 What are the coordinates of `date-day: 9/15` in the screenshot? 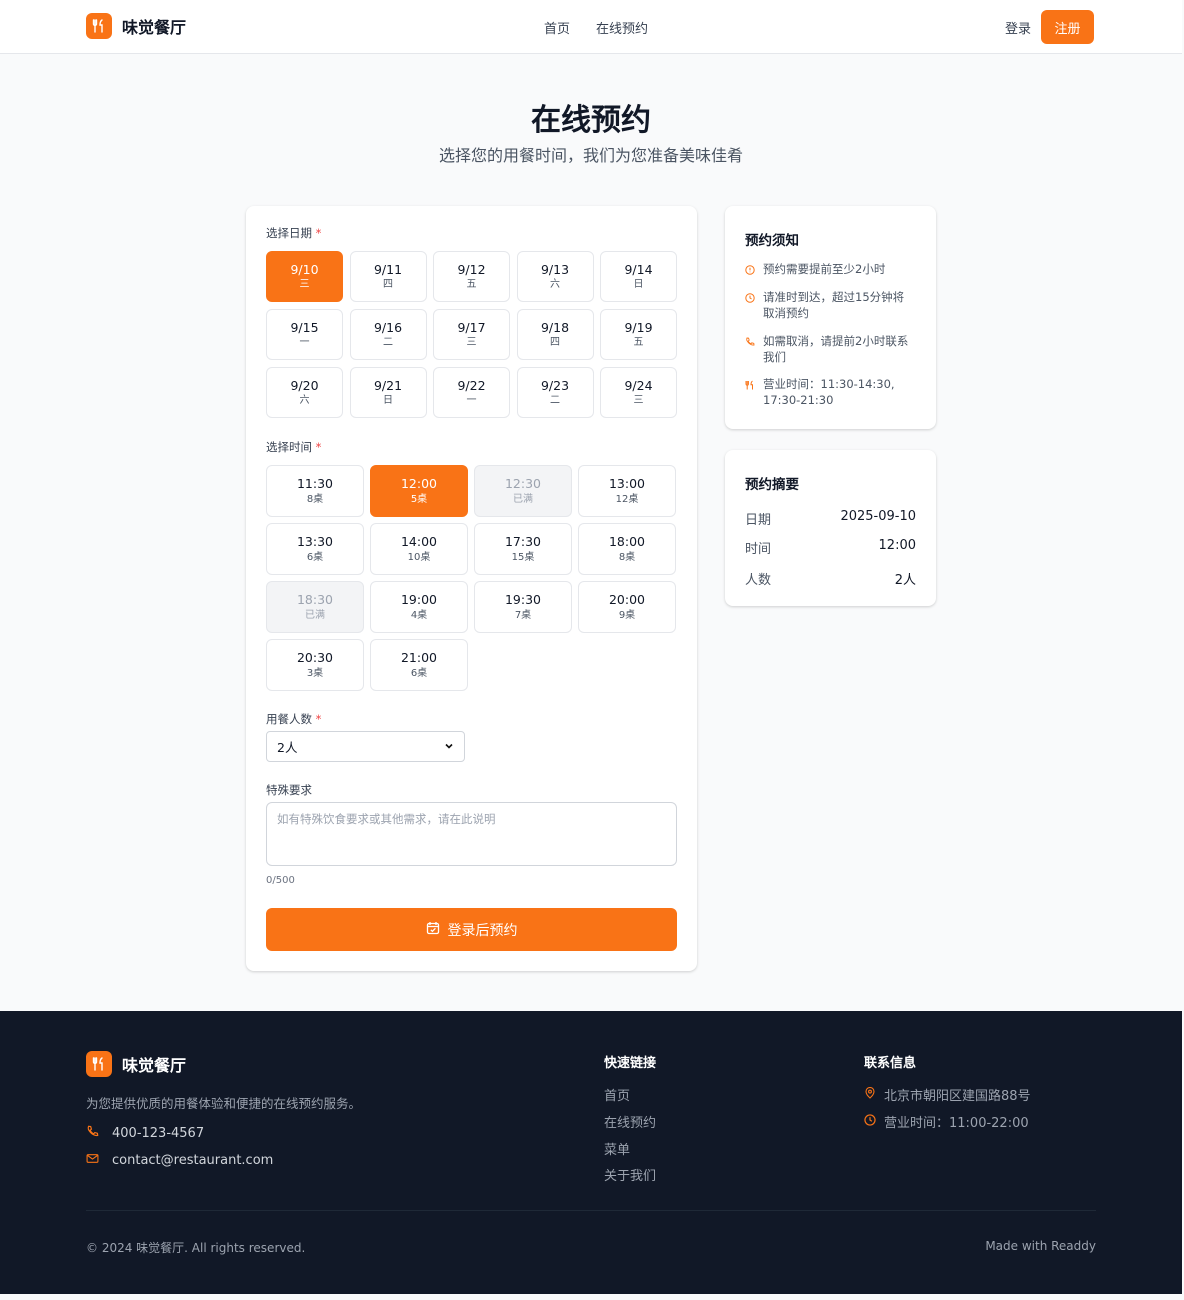 It's located at (304, 327).